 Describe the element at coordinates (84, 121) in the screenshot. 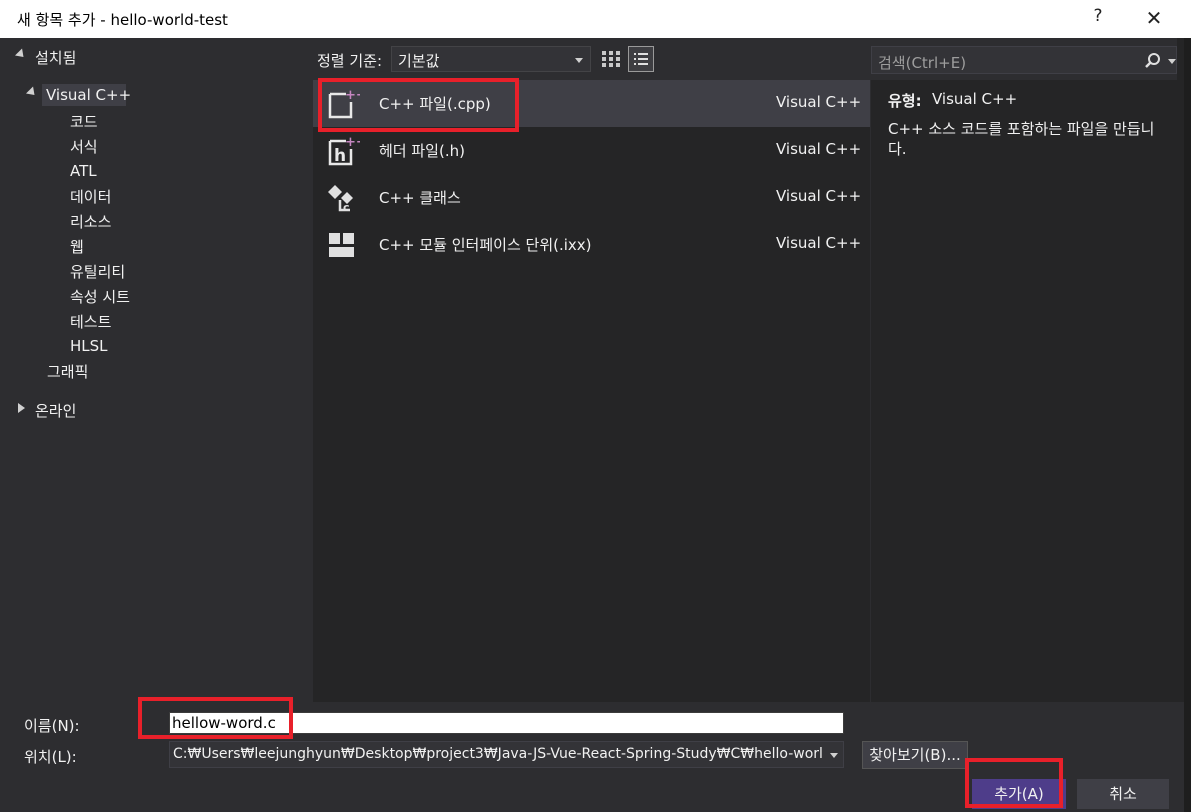

I see `tree-item-code: 코드` at that location.